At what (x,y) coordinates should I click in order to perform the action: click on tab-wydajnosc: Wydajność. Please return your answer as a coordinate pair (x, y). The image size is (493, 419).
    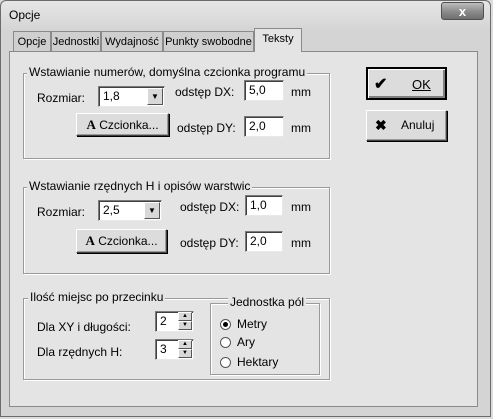
    Looking at the image, I should click on (132, 41).